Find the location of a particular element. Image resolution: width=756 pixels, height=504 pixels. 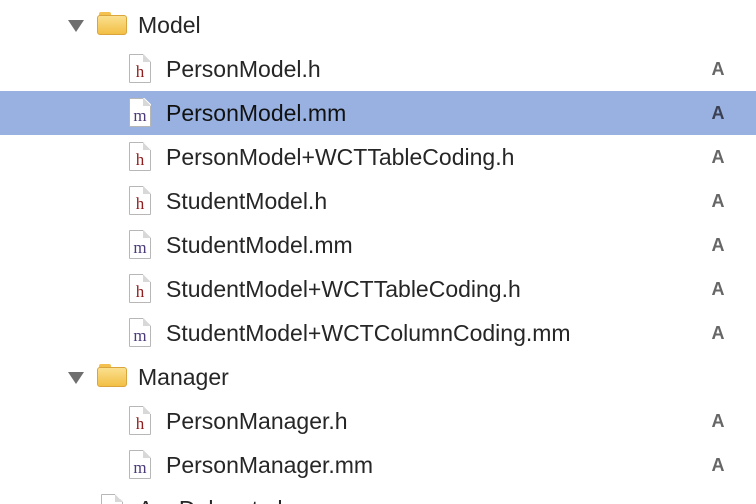

file-name: StudentModel+WCTColumnCoding.mm is located at coordinates (368, 333).